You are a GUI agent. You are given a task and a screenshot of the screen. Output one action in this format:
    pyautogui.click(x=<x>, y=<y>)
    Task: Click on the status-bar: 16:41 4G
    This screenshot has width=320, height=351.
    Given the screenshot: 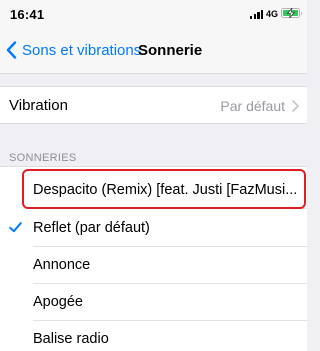 What is the action you would take?
    pyautogui.click(x=153, y=13)
    